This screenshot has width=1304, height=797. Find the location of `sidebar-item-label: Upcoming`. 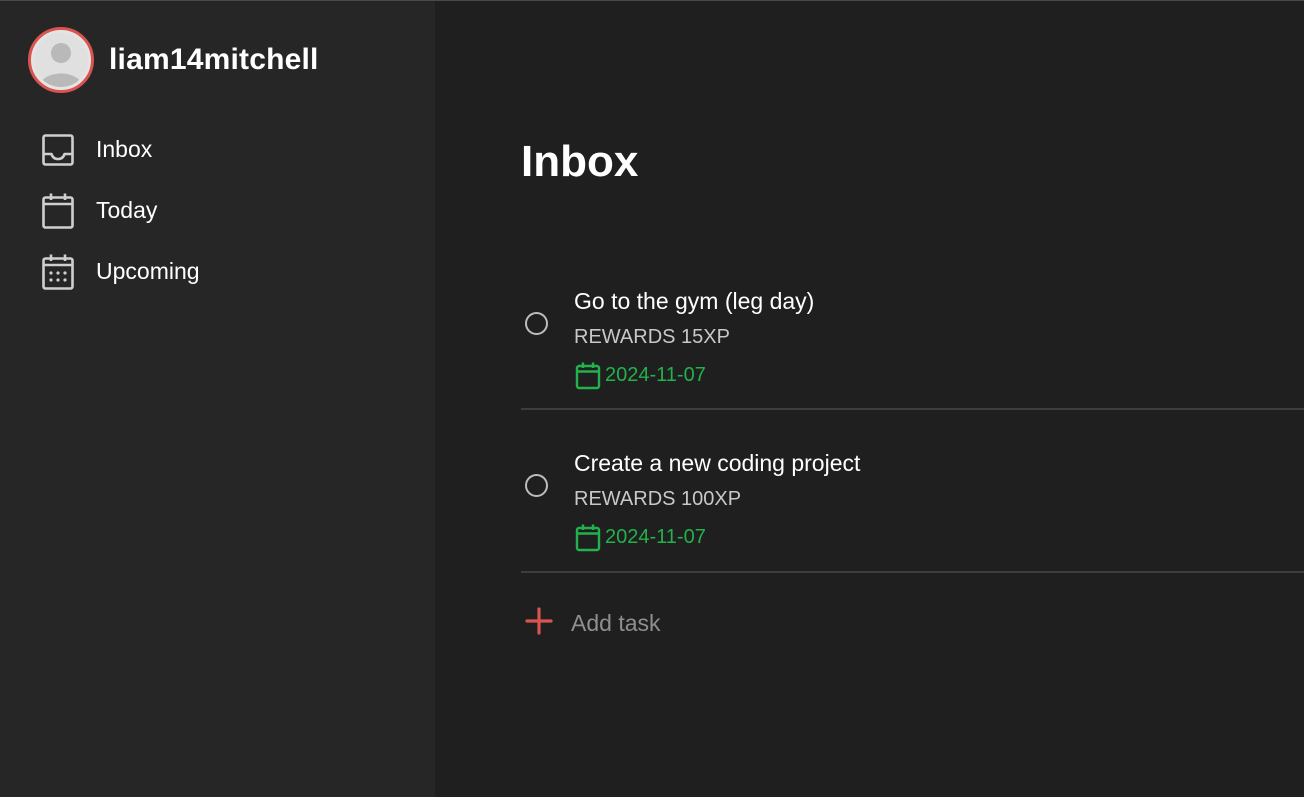

sidebar-item-label: Upcoming is located at coordinates (148, 271).